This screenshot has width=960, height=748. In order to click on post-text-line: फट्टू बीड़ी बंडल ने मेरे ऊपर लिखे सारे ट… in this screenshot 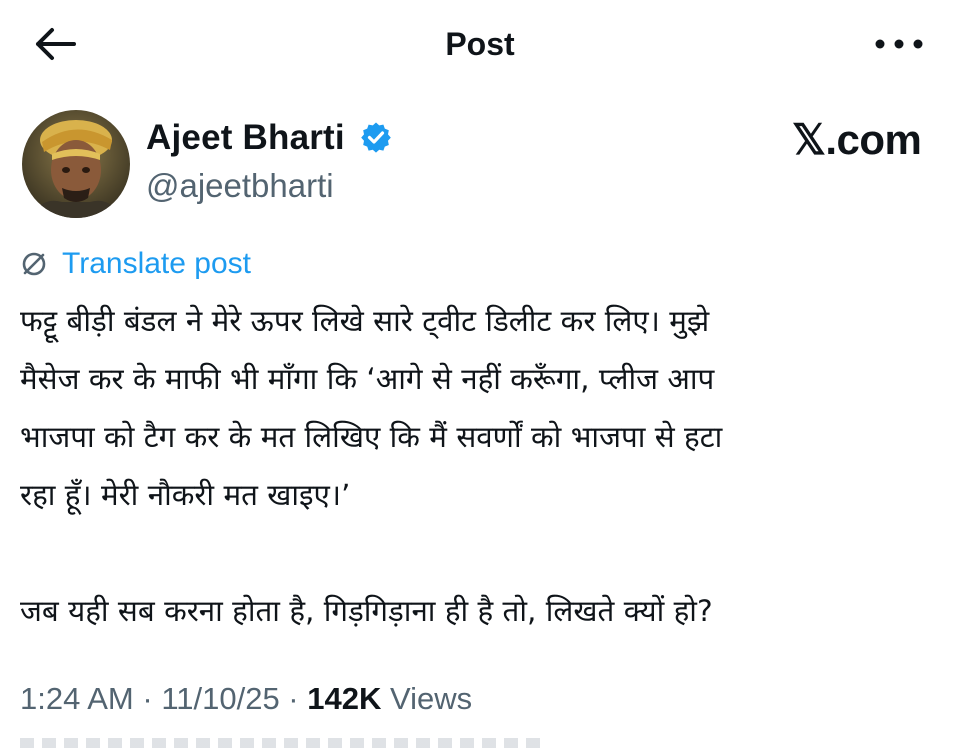, I will do `click(365, 321)`.